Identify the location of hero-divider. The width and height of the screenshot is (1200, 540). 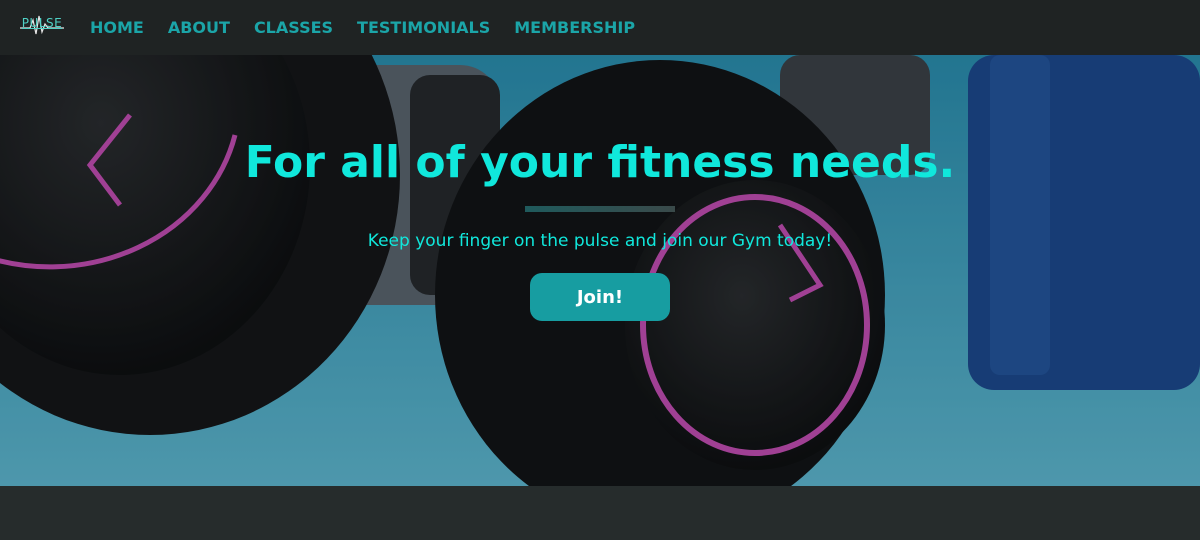
(600, 209).